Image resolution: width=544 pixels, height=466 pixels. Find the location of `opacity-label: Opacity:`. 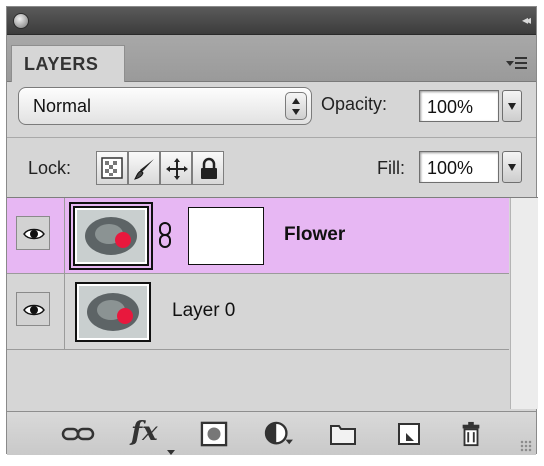

opacity-label: Opacity: is located at coordinates (354, 104).